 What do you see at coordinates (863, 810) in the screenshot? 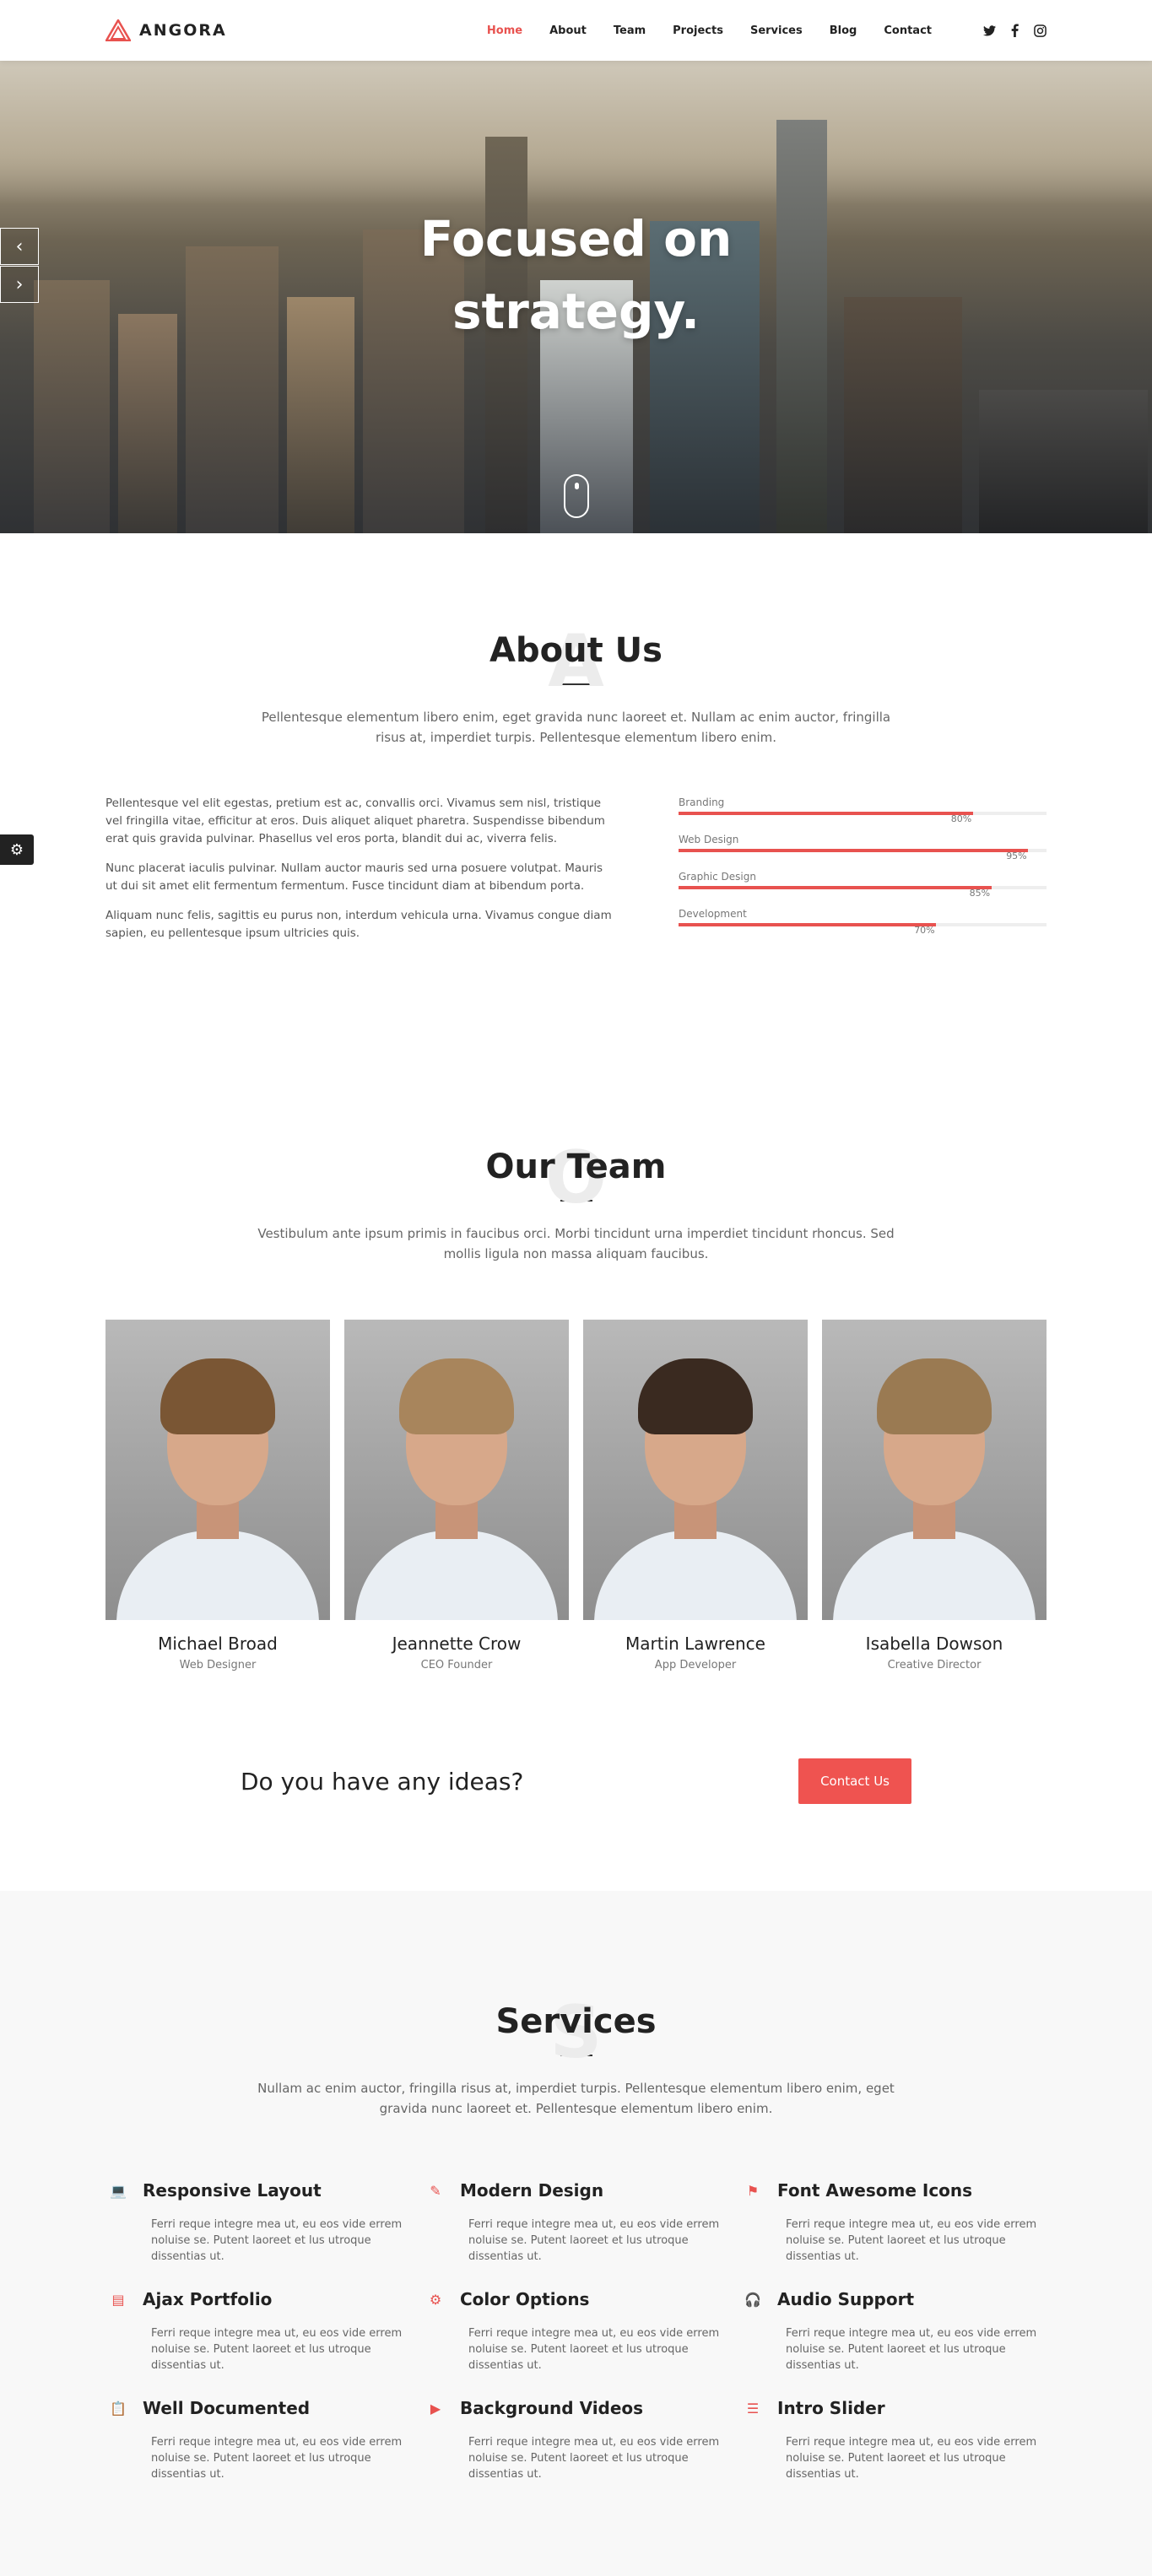
I see `skill-item: Branding 80%` at bounding box center [863, 810].